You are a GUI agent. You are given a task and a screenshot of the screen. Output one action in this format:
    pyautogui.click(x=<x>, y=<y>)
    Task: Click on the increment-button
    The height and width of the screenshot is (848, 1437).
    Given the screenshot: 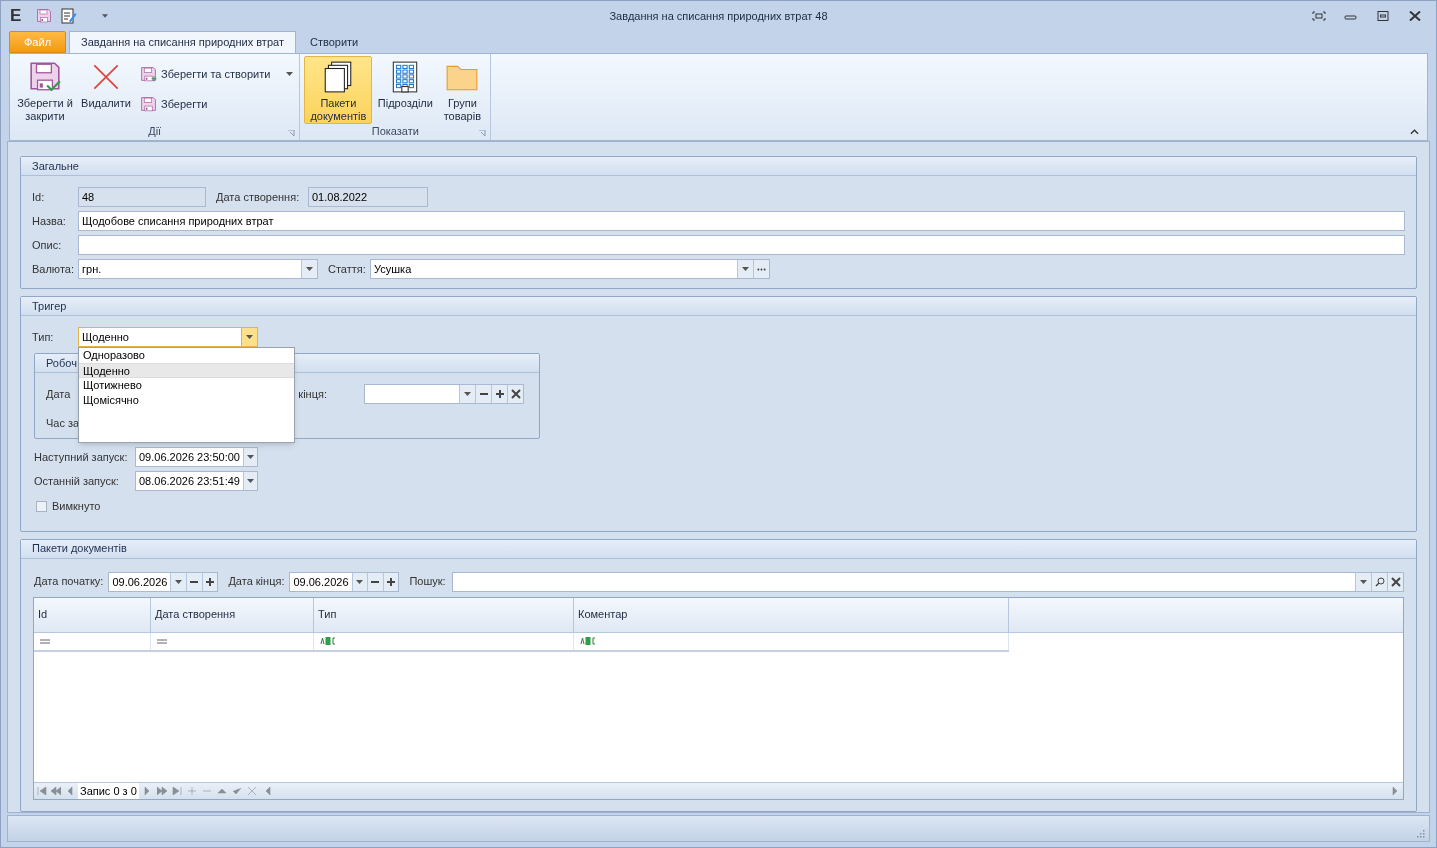 What is the action you would take?
    pyautogui.click(x=499, y=394)
    